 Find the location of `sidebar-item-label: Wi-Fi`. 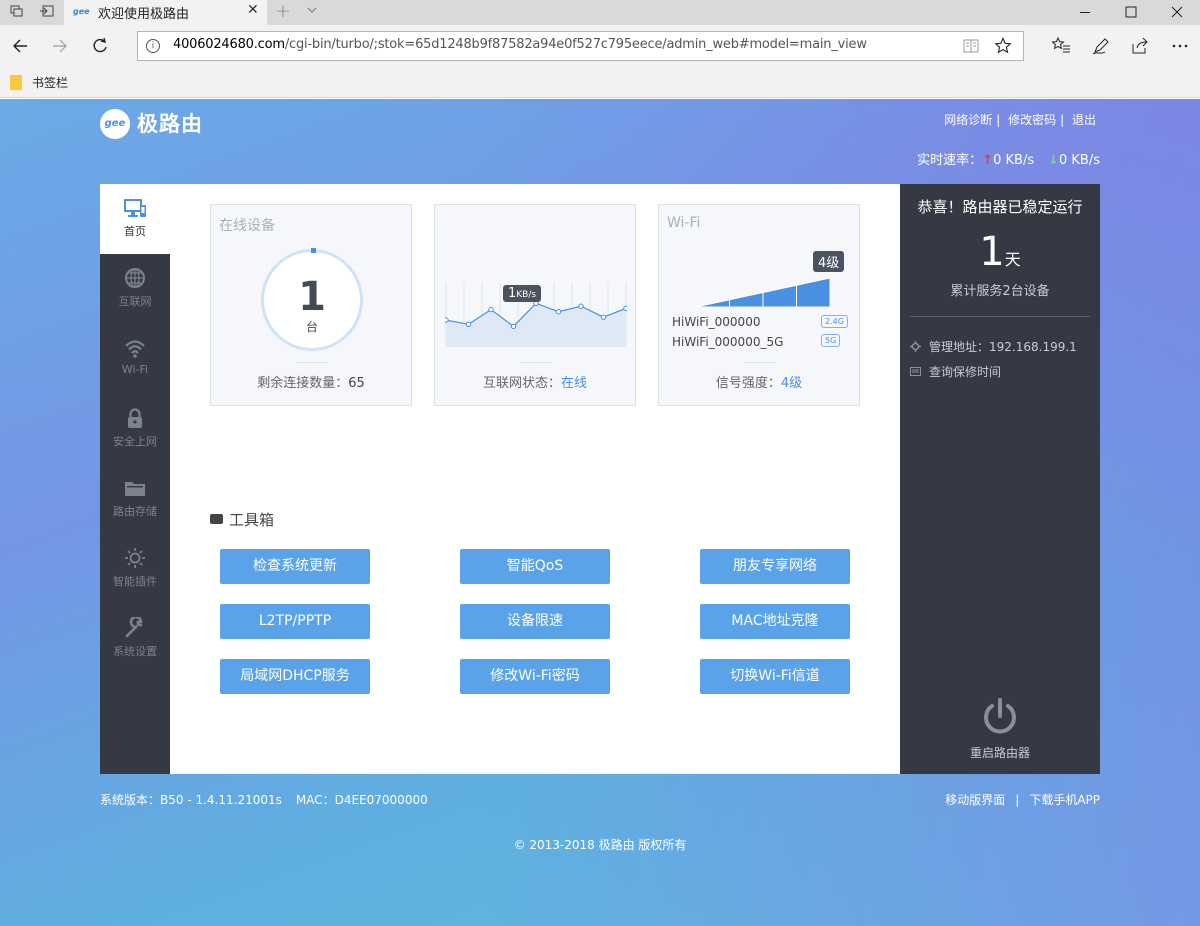

sidebar-item-label: Wi-Fi is located at coordinates (135, 369).